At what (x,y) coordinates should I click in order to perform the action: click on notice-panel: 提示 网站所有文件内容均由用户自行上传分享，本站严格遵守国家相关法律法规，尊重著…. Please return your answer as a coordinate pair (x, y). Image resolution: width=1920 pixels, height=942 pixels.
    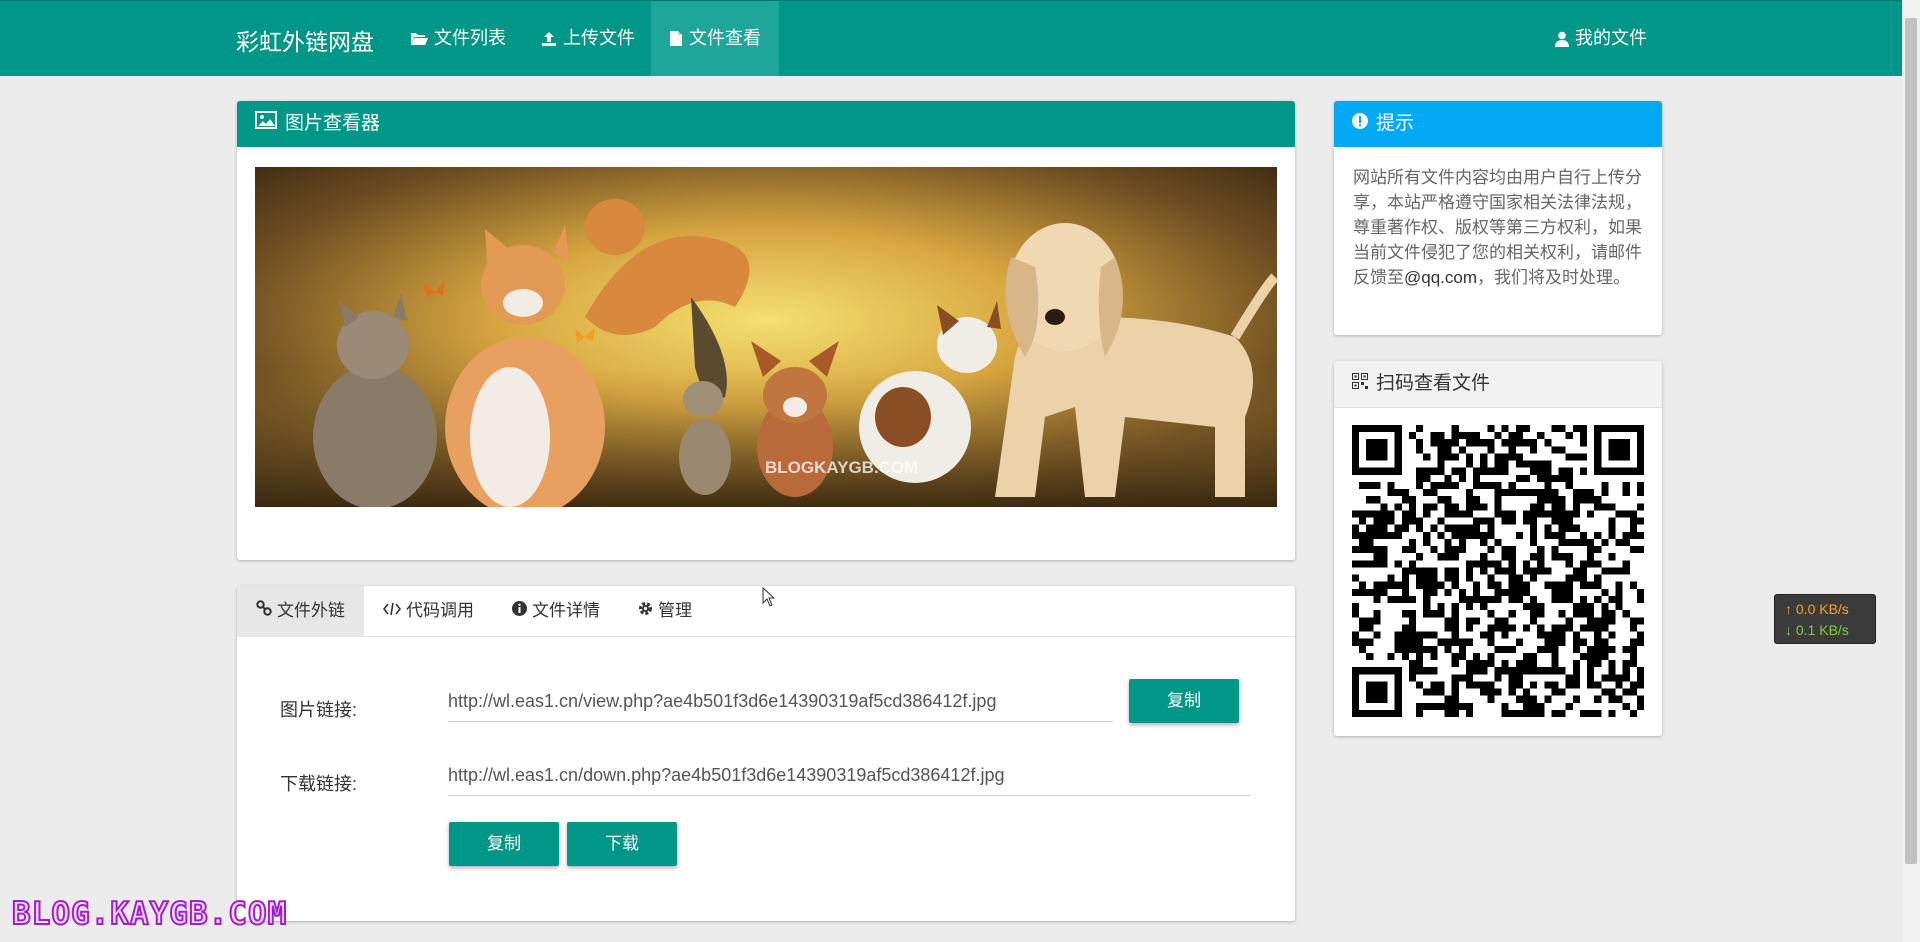
    Looking at the image, I should click on (1498, 218).